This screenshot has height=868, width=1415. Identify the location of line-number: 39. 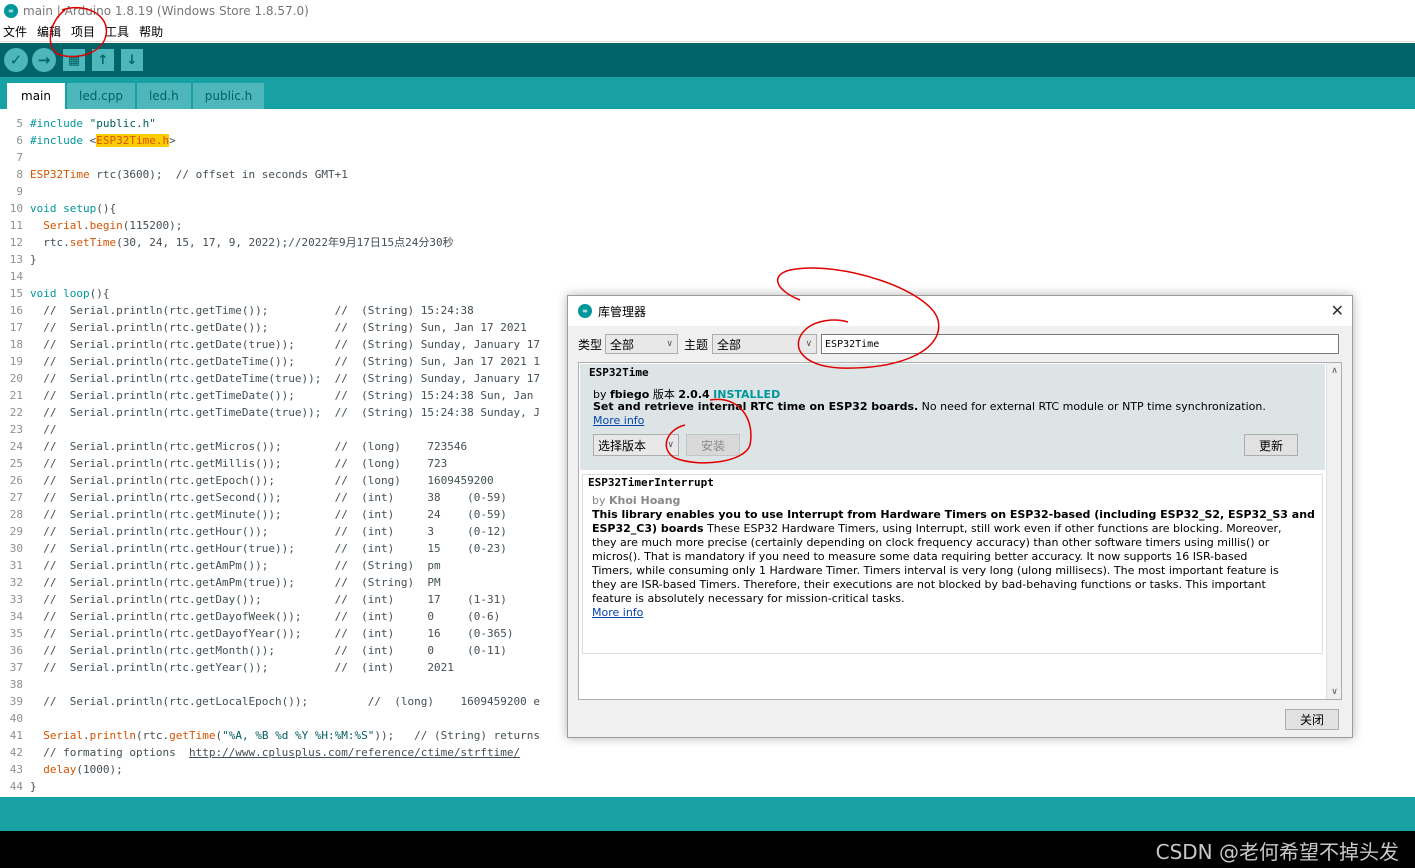
(16, 701).